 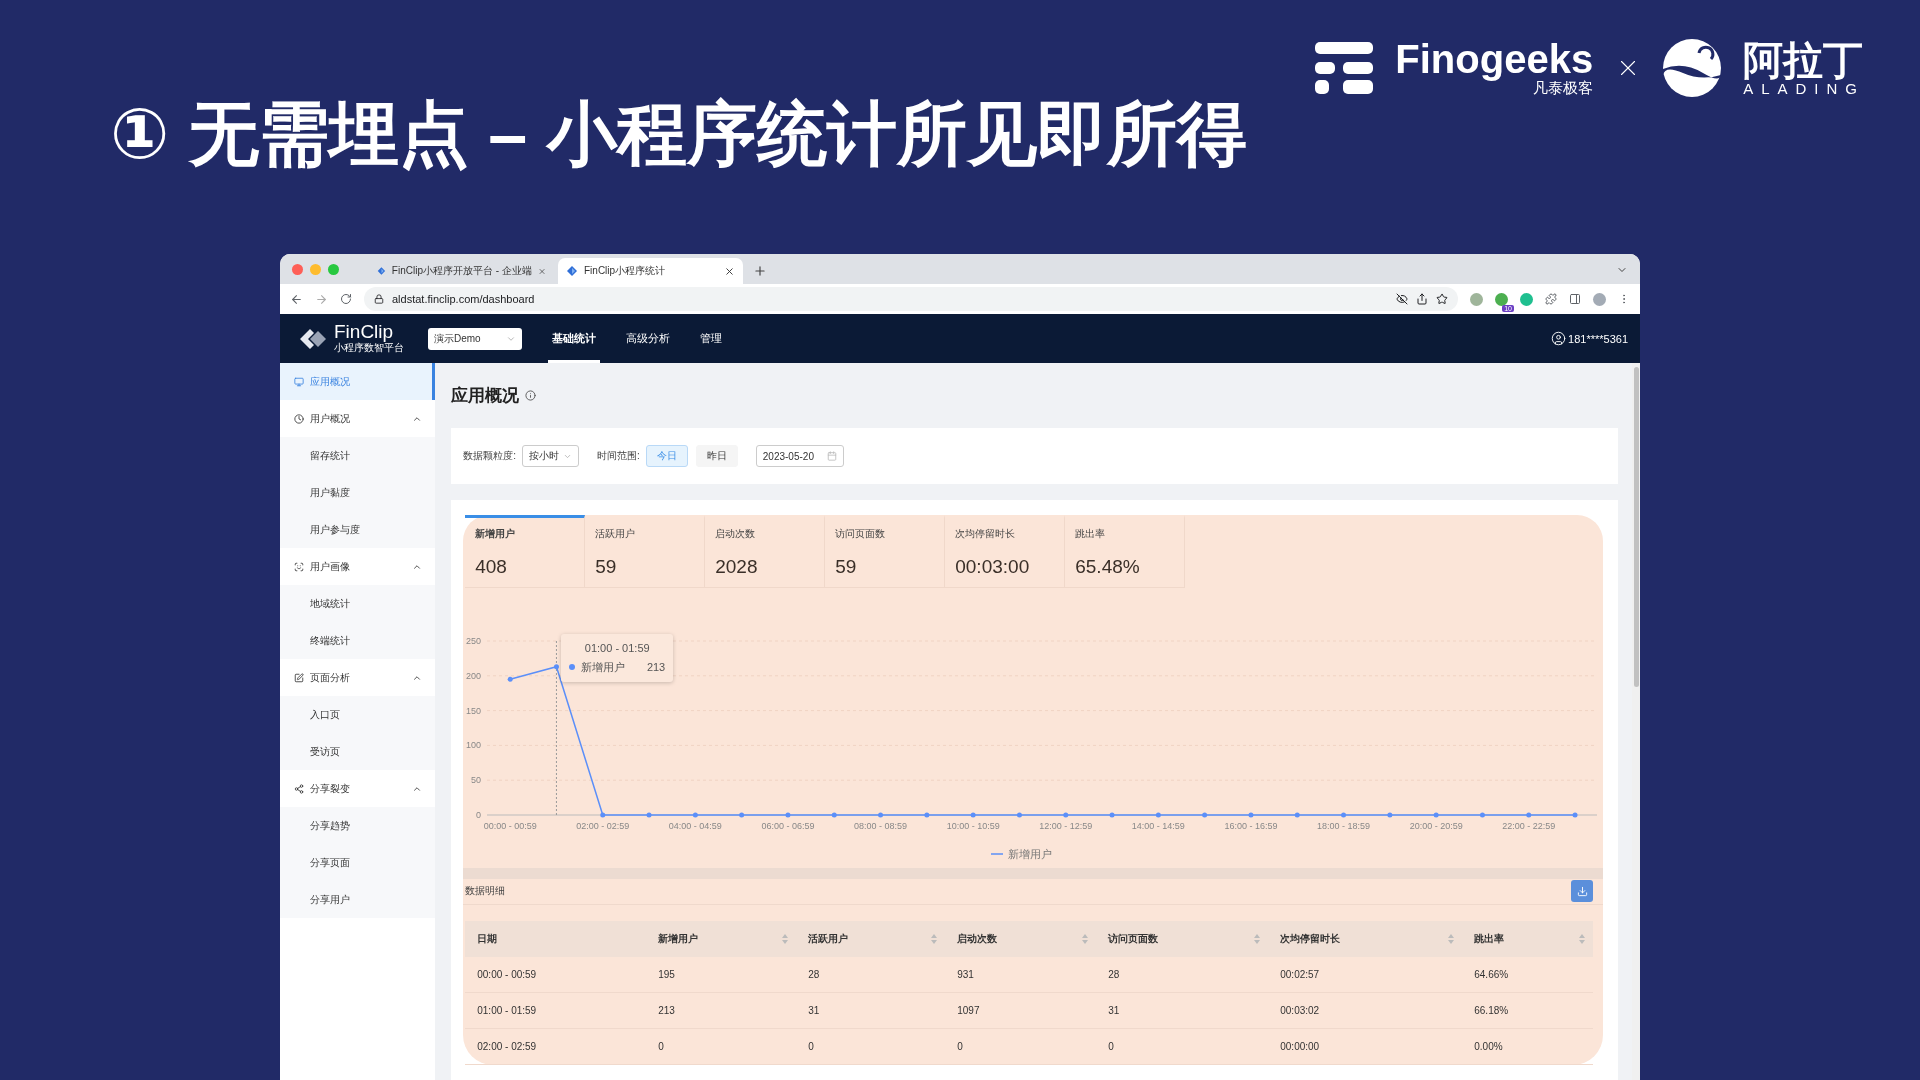 I want to click on metric-value: 2028, so click(x=737, y=567).